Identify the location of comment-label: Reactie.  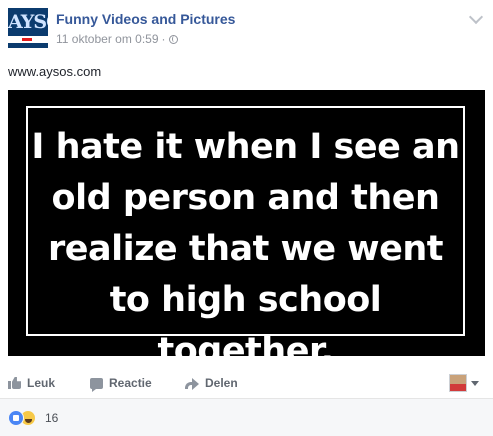
(130, 383).